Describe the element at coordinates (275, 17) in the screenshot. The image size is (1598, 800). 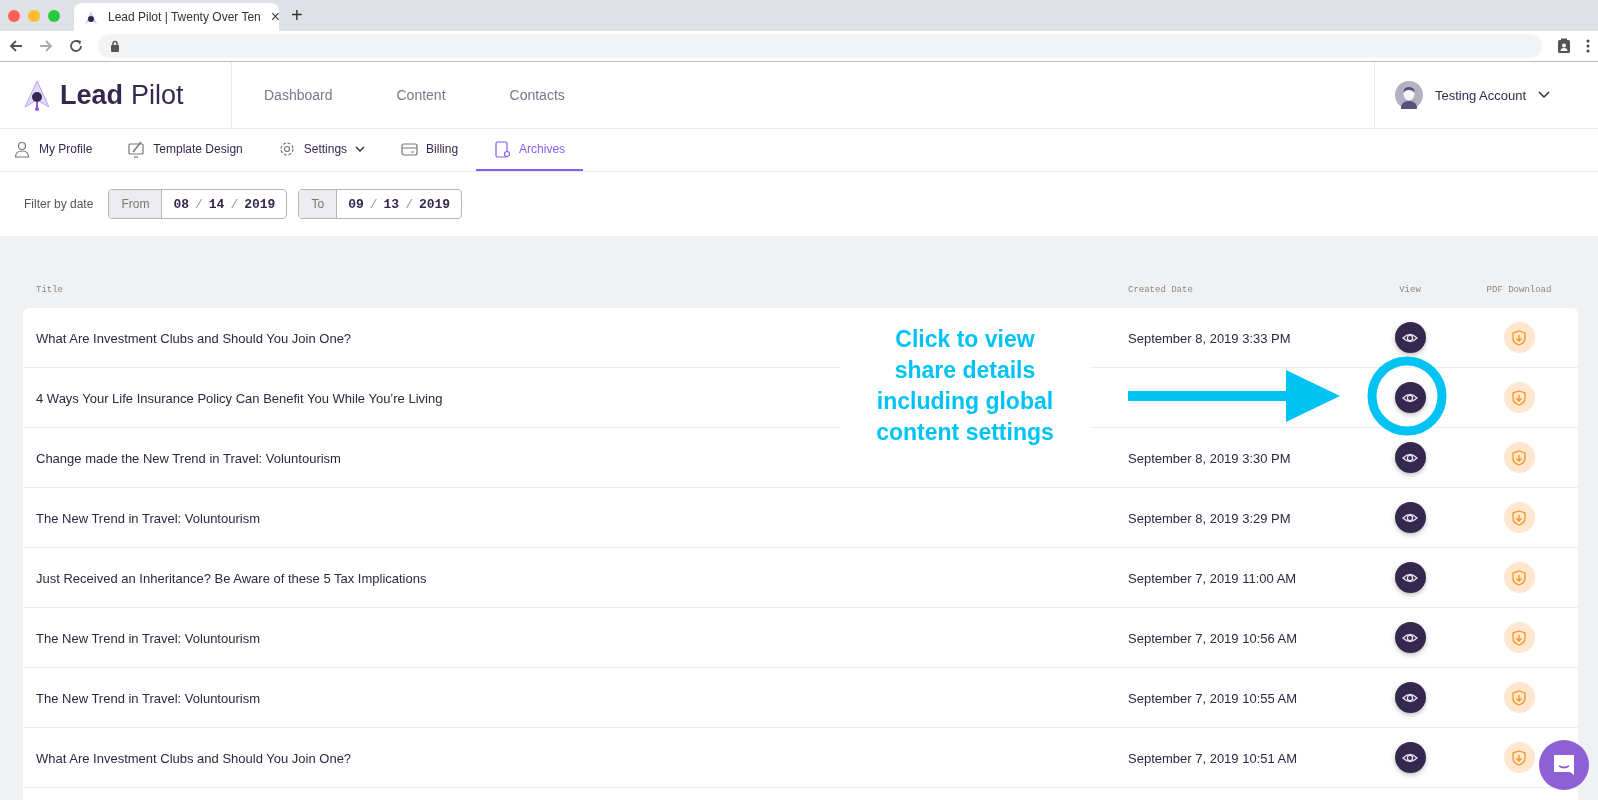
I see `close-icon: ×` at that location.